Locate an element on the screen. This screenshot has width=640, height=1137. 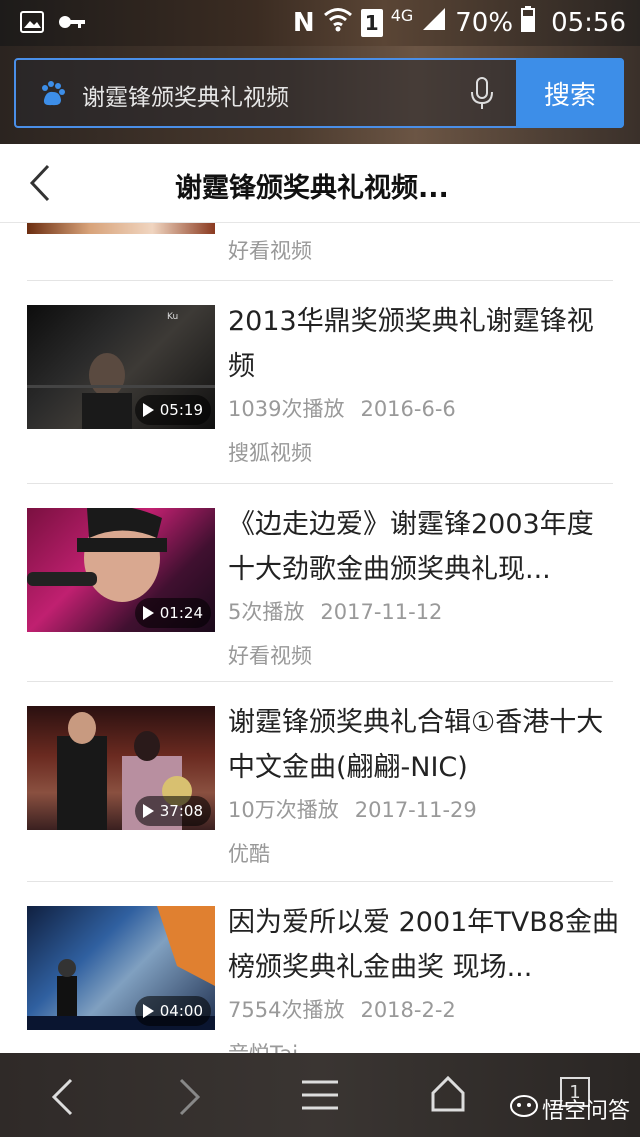
menu-icon is located at coordinates (320, 1097).